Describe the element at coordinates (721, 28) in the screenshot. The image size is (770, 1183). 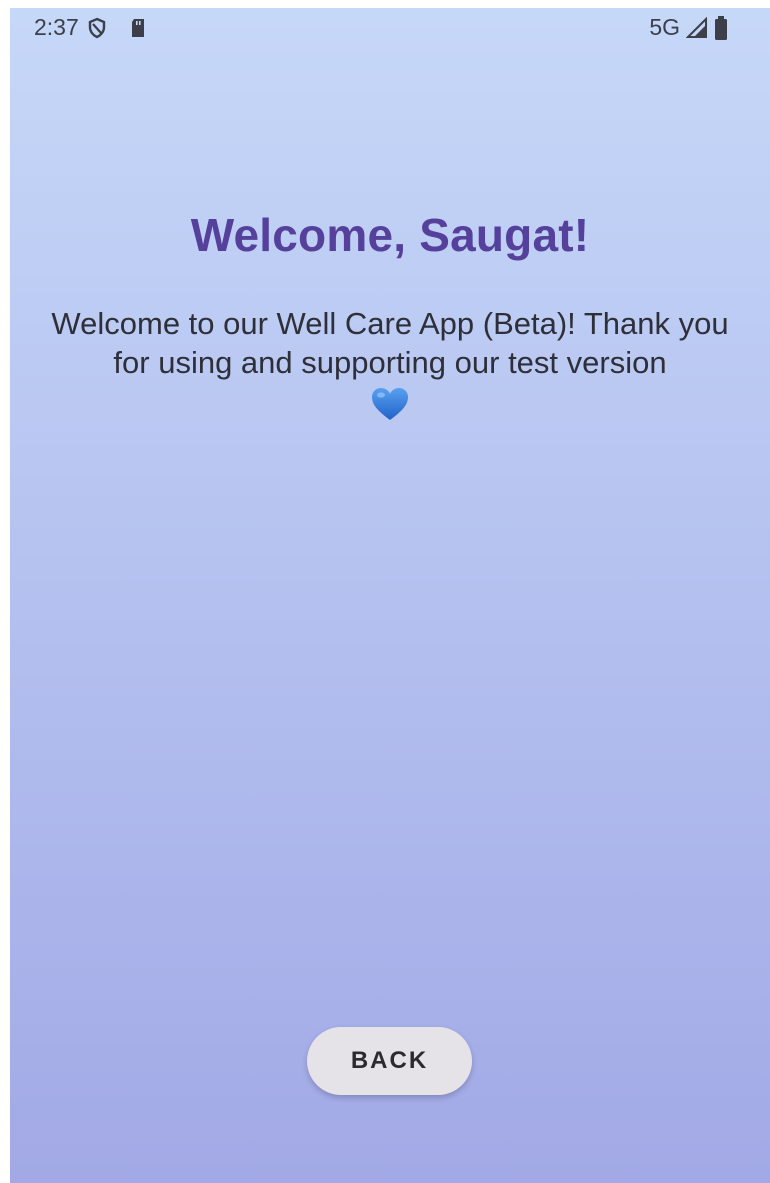
I see `battery-icon` at that location.